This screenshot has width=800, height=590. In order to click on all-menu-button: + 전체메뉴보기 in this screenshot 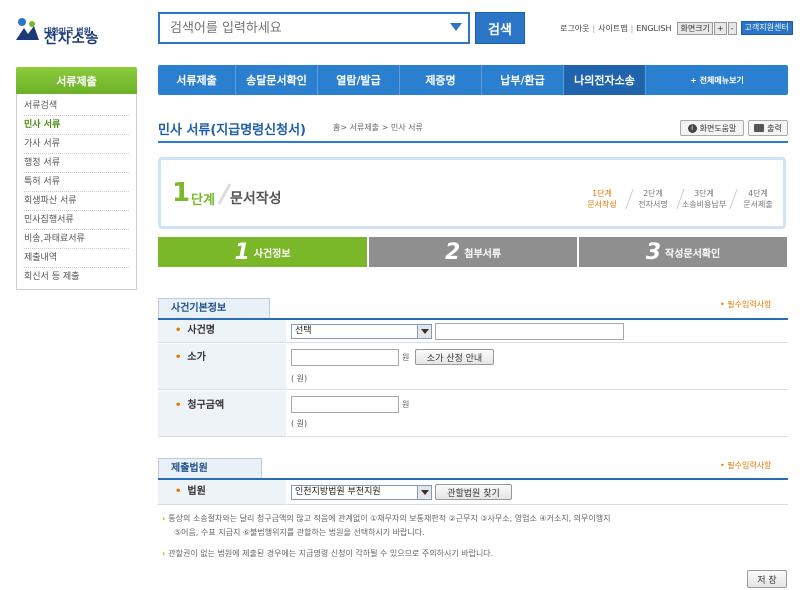, I will do `click(717, 80)`.